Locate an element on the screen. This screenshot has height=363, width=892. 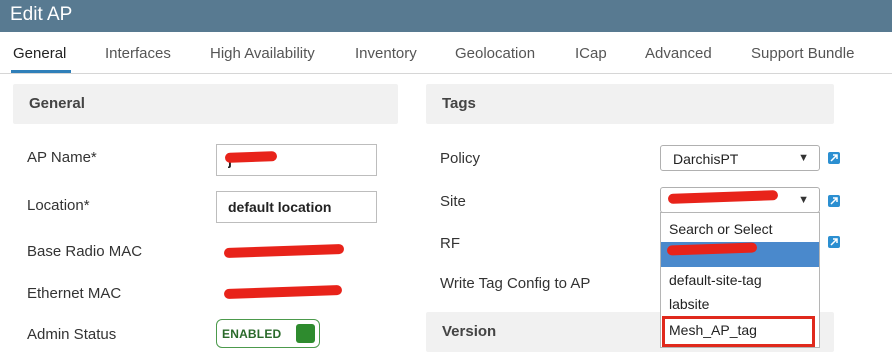
window-title: Edit AP is located at coordinates (41, 14).